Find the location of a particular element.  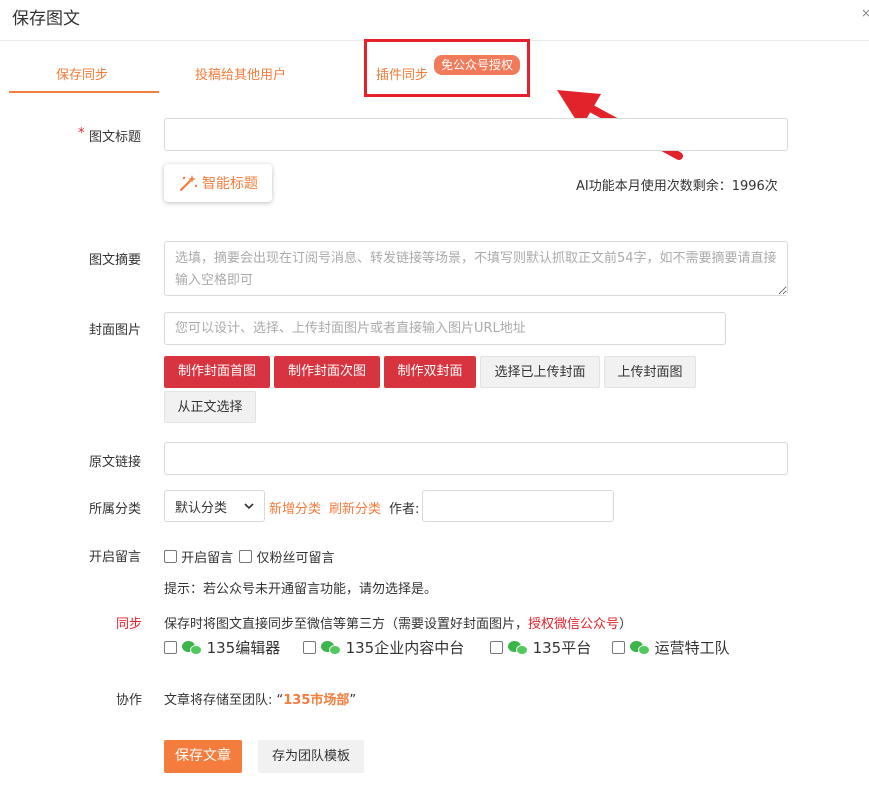

sync-target-135-enterprise: 135企业内容中台 is located at coordinates (383, 647).